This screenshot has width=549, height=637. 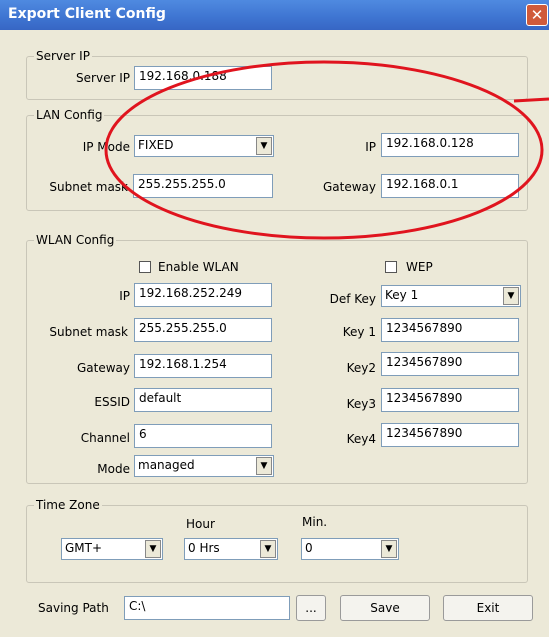 What do you see at coordinates (531, 100) in the screenshot?
I see `annotation-pointer-line` at bounding box center [531, 100].